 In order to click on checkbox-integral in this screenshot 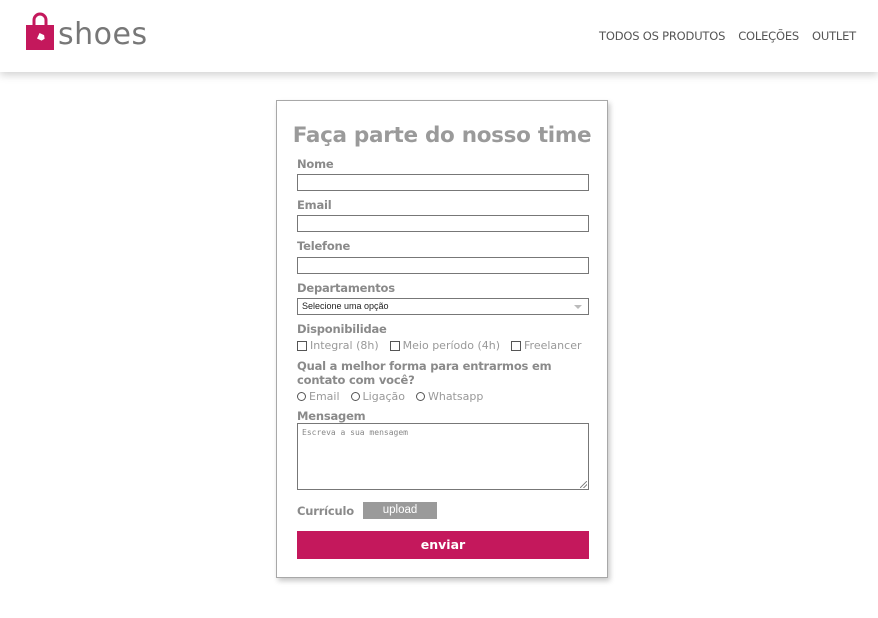, I will do `click(302, 345)`.